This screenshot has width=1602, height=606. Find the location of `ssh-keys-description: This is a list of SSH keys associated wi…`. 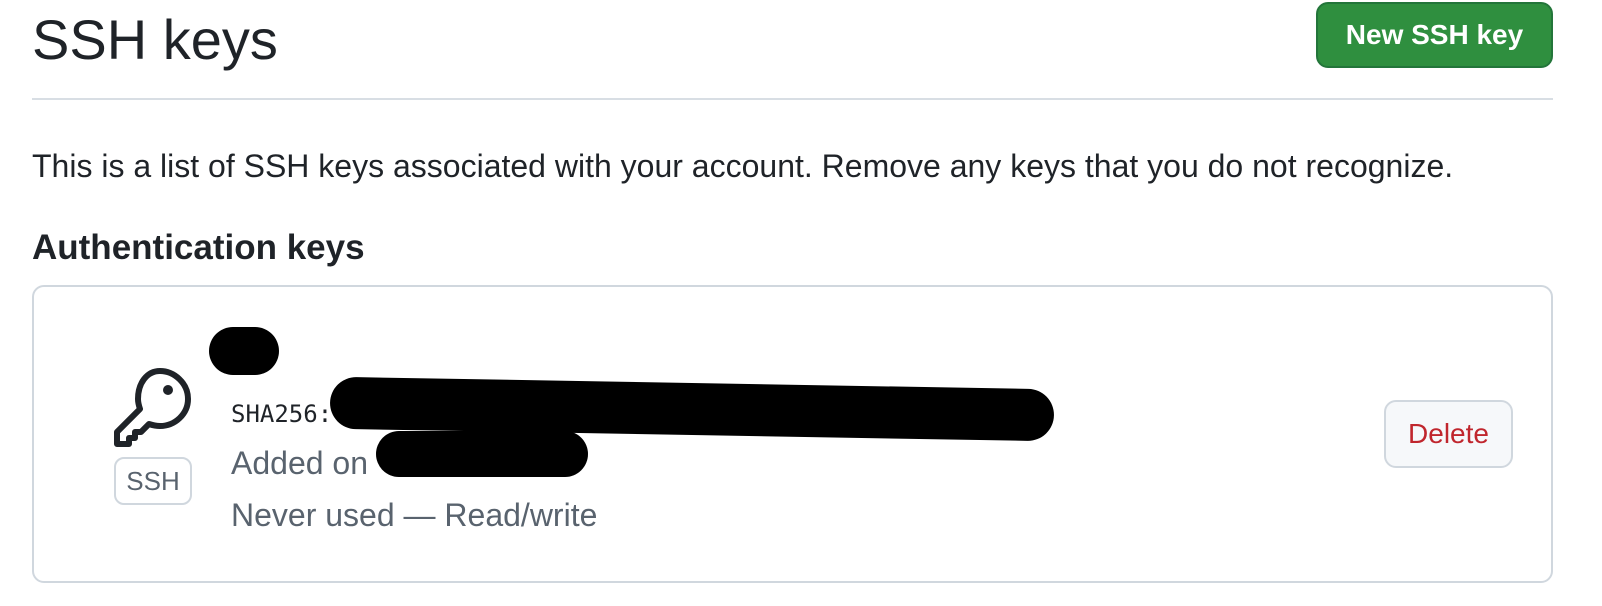

ssh-keys-description: This is a list of SSH keys associated wi… is located at coordinates (743, 166).